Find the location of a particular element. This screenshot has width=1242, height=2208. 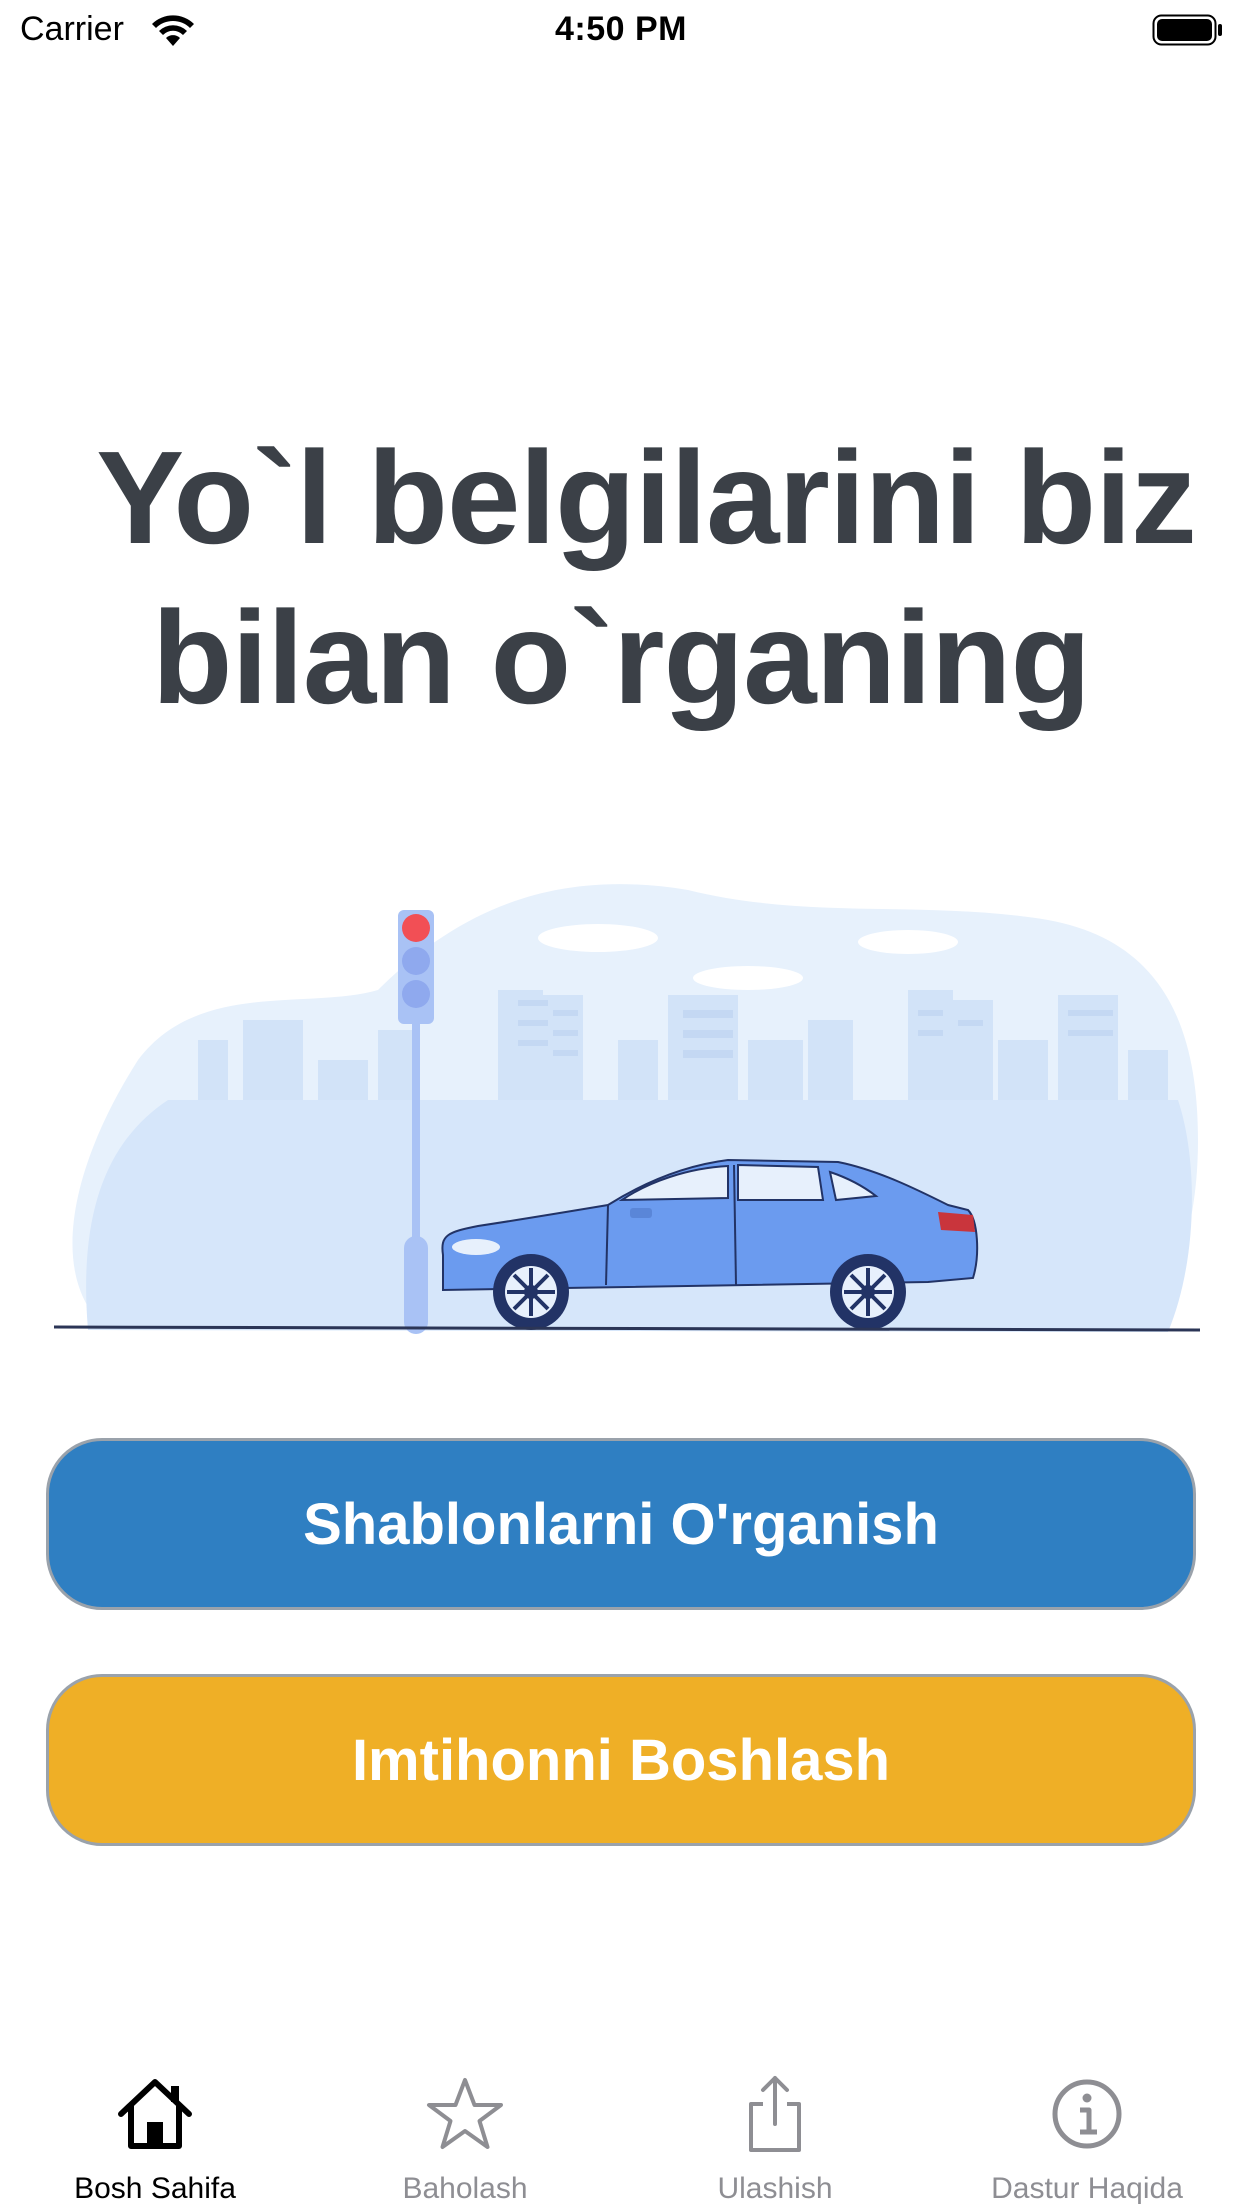

tab-rate-label: Baholash is located at coordinates (465, 2188).